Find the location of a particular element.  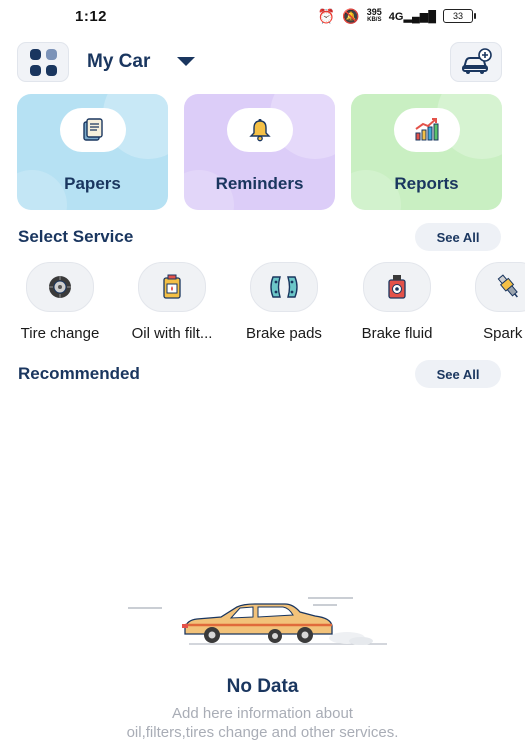

service-list: Tire change Oil with filt... Brake pads is located at coordinates (262, 307).